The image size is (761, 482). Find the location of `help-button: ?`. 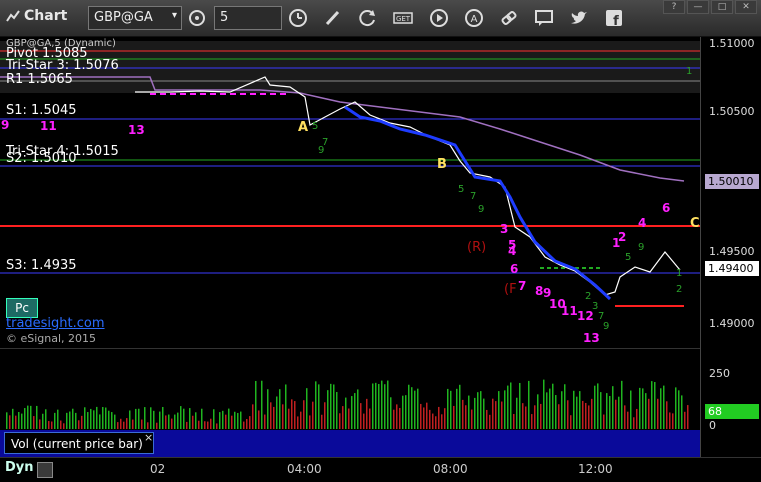

help-button: ? is located at coordinates (674, 7).